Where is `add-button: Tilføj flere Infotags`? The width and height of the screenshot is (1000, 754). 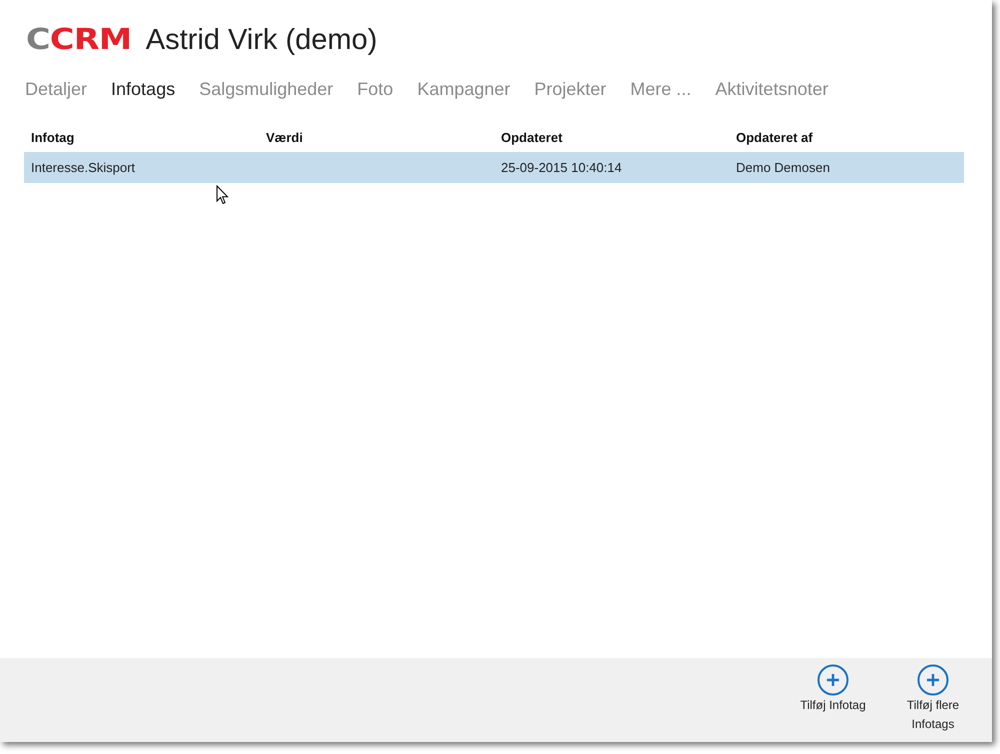
add-button: Tilføj flere Infotags is located at coordinates (933, 699).